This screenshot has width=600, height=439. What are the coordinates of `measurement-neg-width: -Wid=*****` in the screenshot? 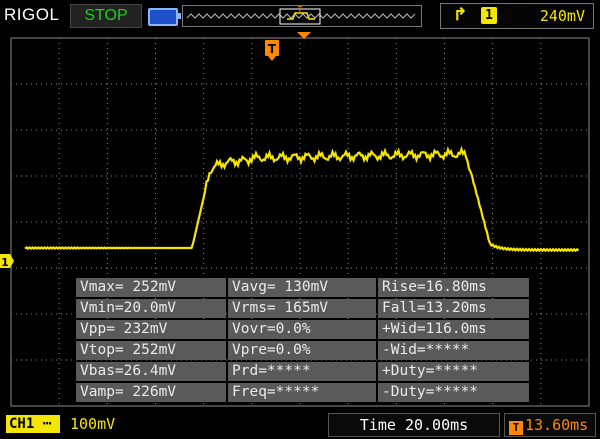 It's located at (453, 350).